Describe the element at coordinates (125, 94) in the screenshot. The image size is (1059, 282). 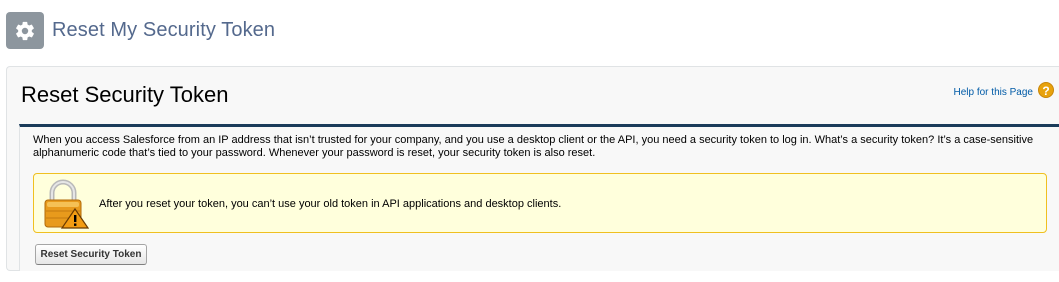
I see `section-title: Reset Security Token` at that location.